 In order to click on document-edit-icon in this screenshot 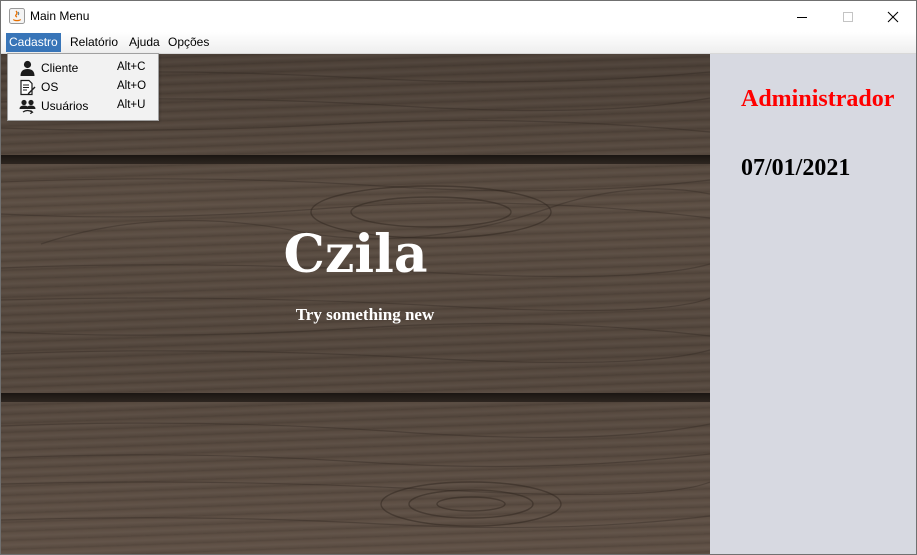, I will do `click(28, 87)`.